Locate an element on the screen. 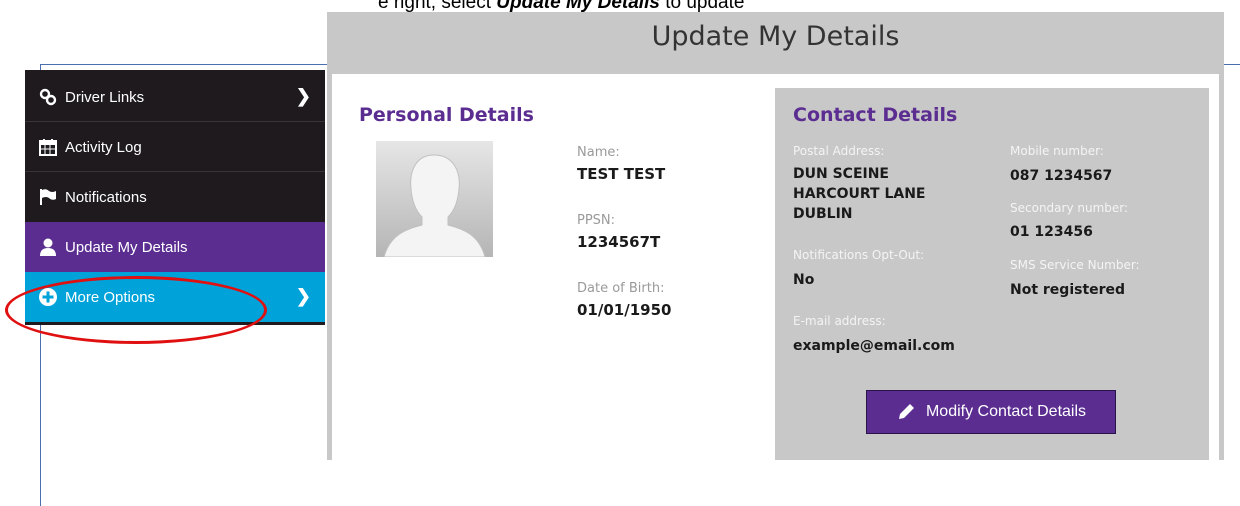  name-label: Name: is located at coordinates (598, 152).